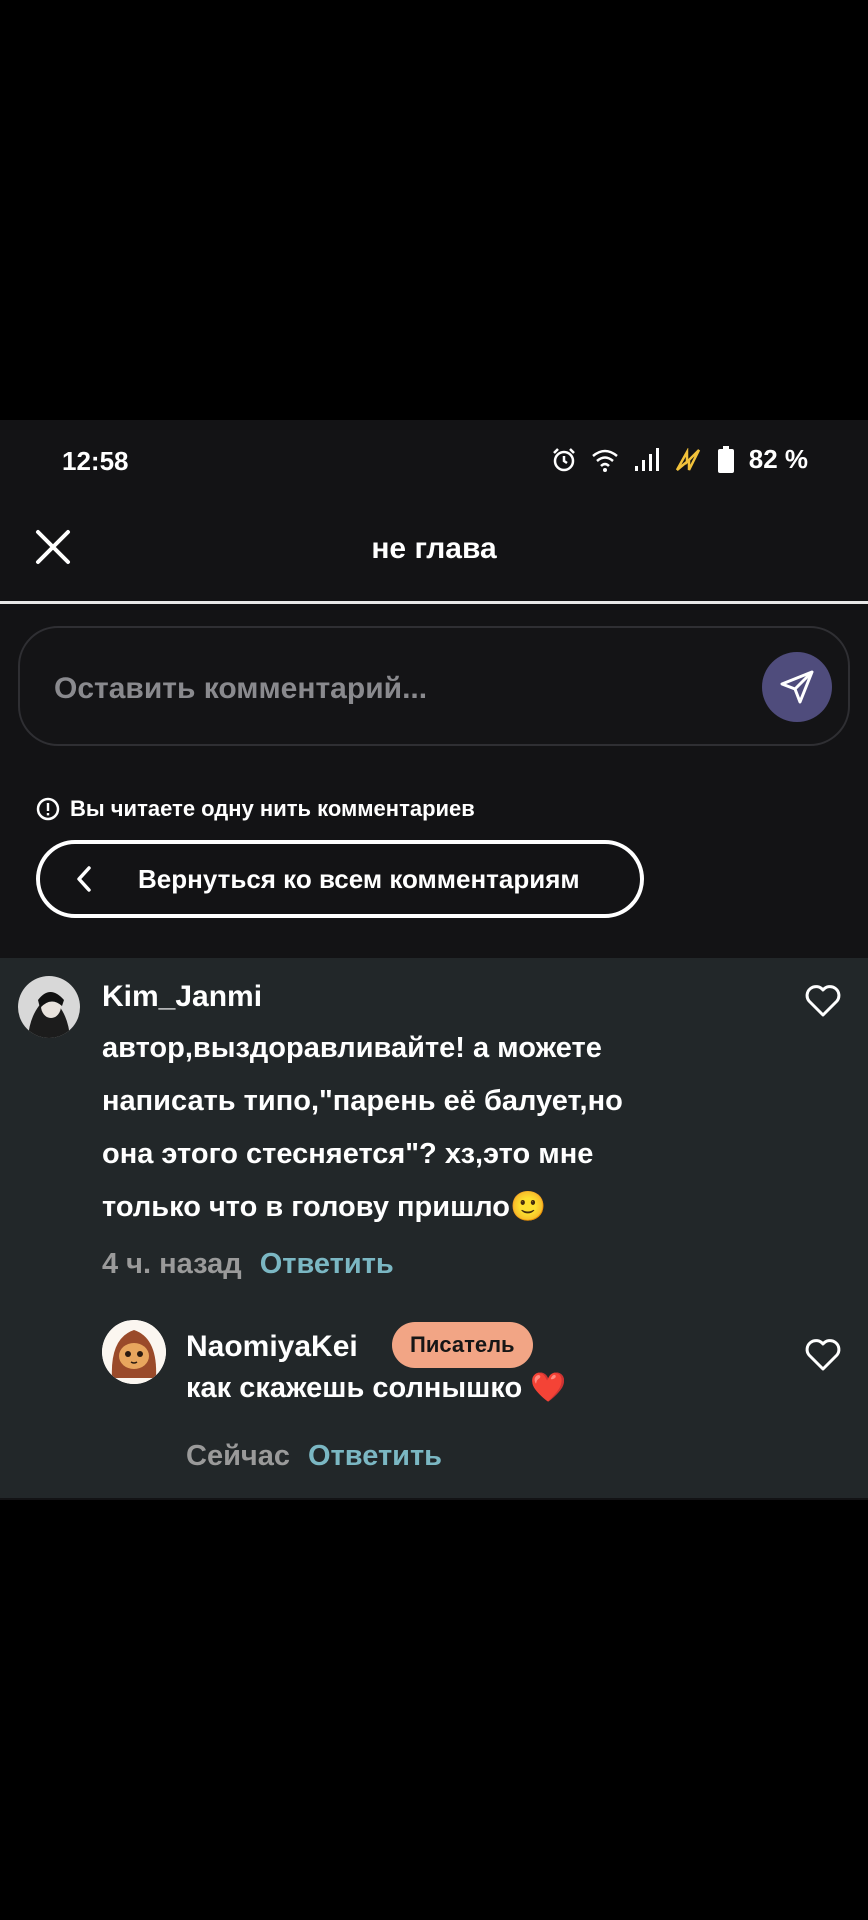 The image size is (868, 1920). I want to click on thread-notice: Вы читаете одну нить комментариев, so click(255, 809).